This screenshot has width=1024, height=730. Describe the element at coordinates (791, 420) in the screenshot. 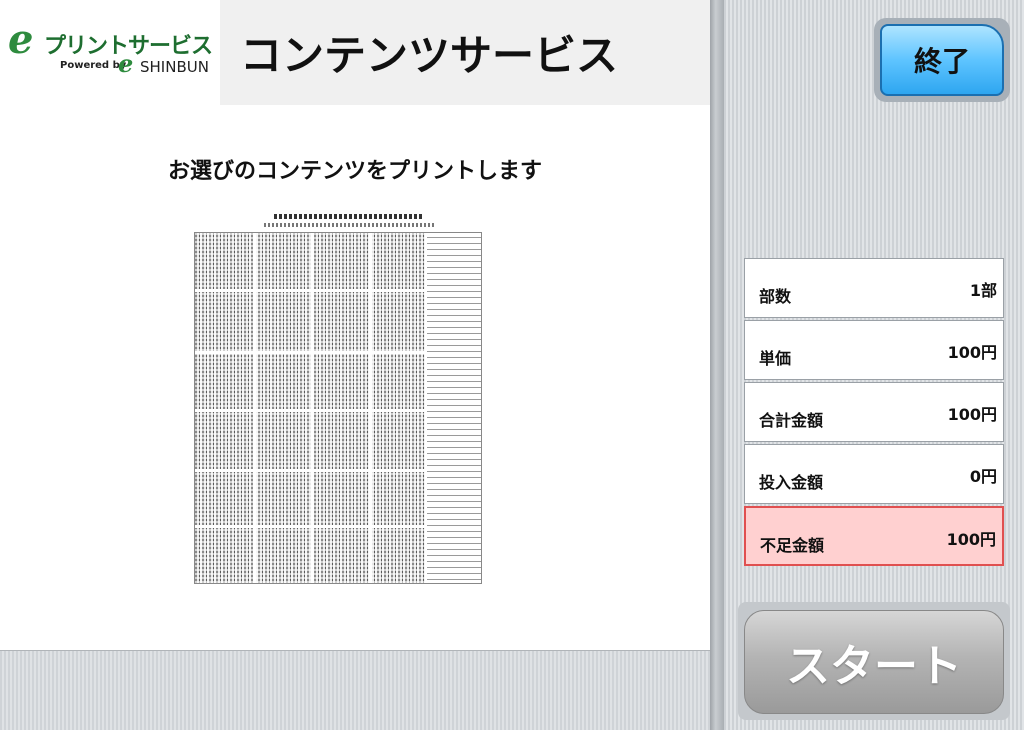

I see `total-label: 合計金額` at that location.